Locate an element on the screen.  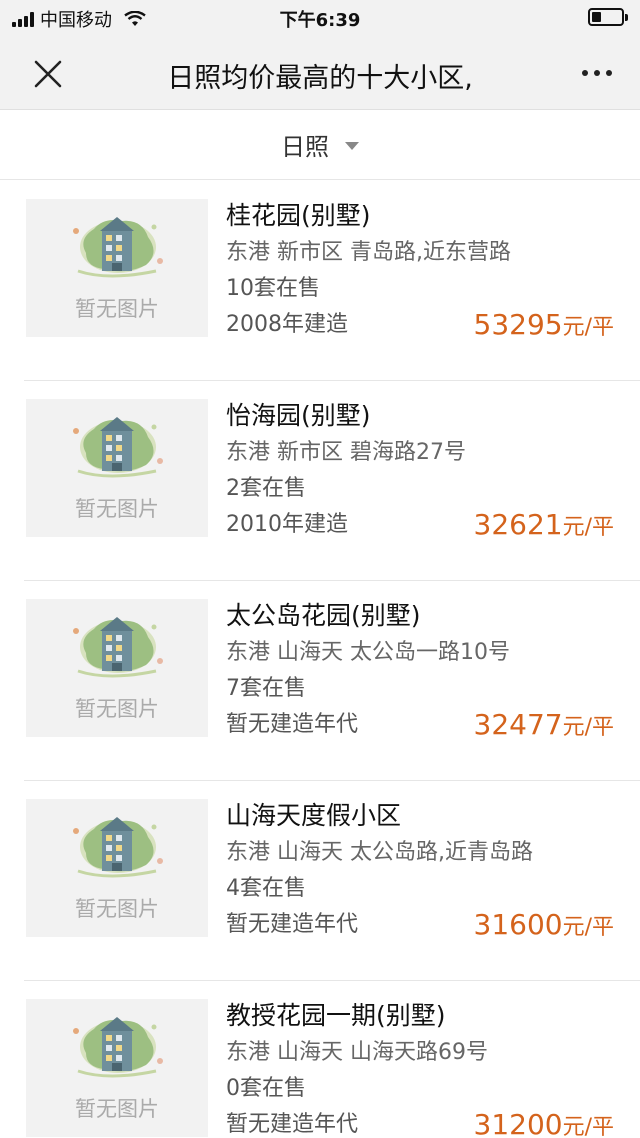
avg-price: 32477元/平 is located at coordinates (544, 727).